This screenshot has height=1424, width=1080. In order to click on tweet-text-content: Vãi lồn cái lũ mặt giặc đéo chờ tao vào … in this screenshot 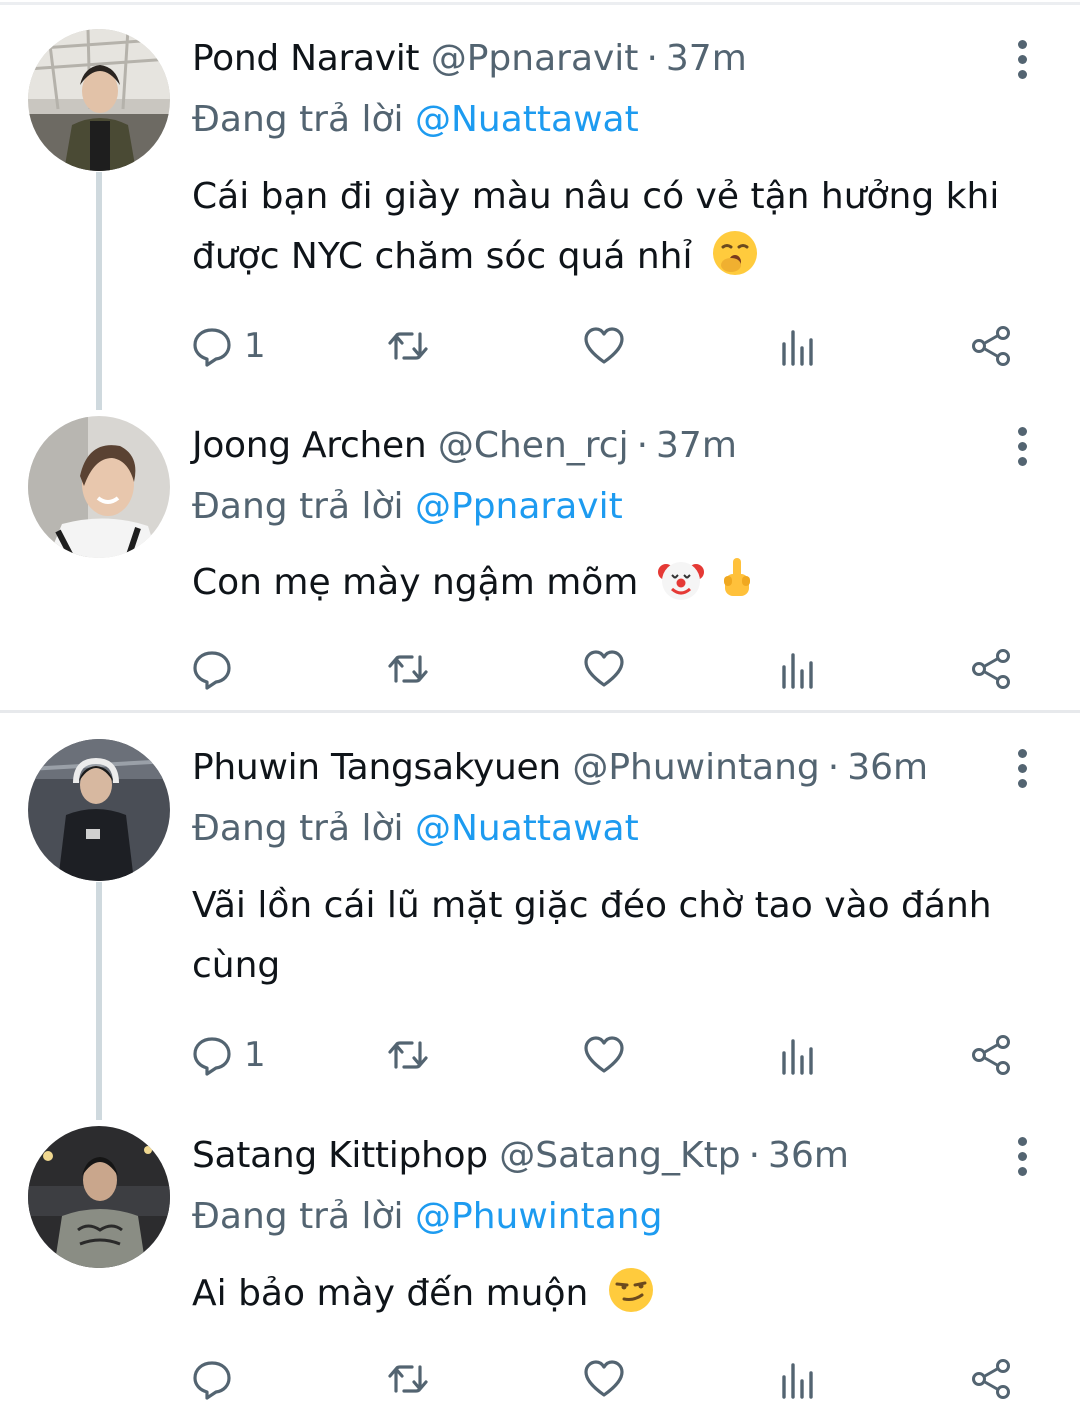, I will do `click(592, 935)`.